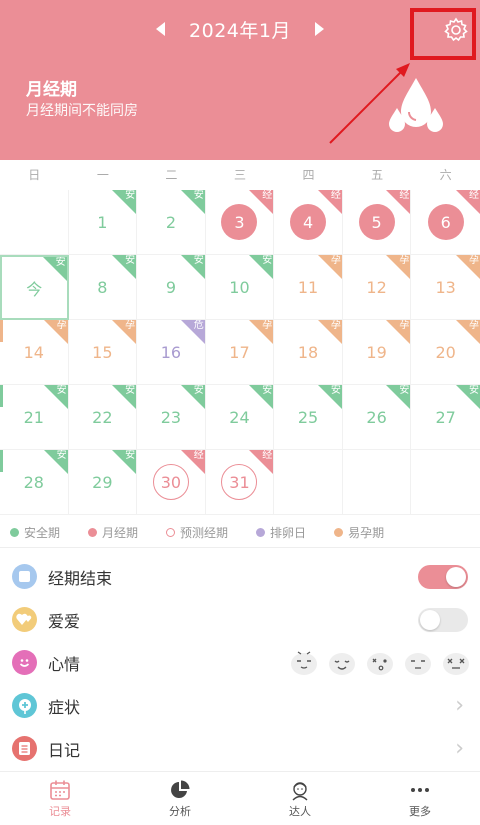 The image size is (480, 825). Describe the element at coordinates (240, 175) in the screenshot. I see `weekday-header: 日 一 二 三 四 五 六` at that location.